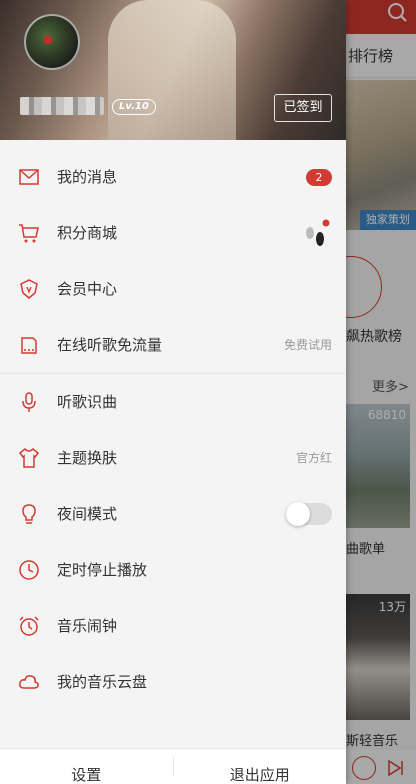 The image size is (416, 784). Describe the element at coordinates (110, 345) in the screenshot. I see `menu-item-label: 在线听歌免流量` at that location.